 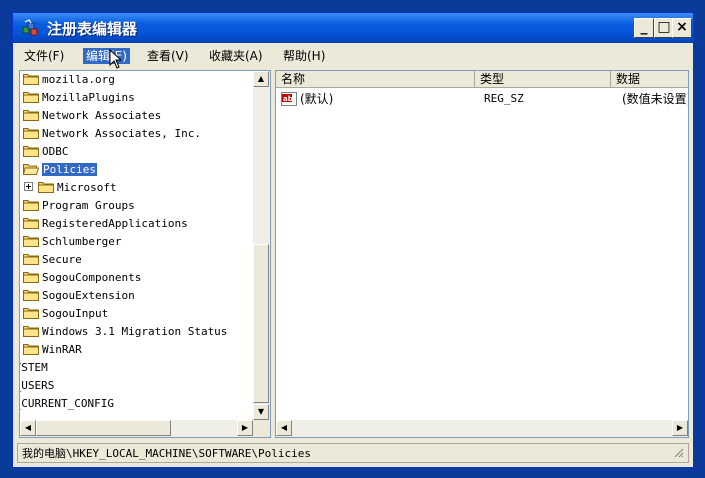 I want to click on tree-item-label: SYSTEM, so click(x=34, y=367).